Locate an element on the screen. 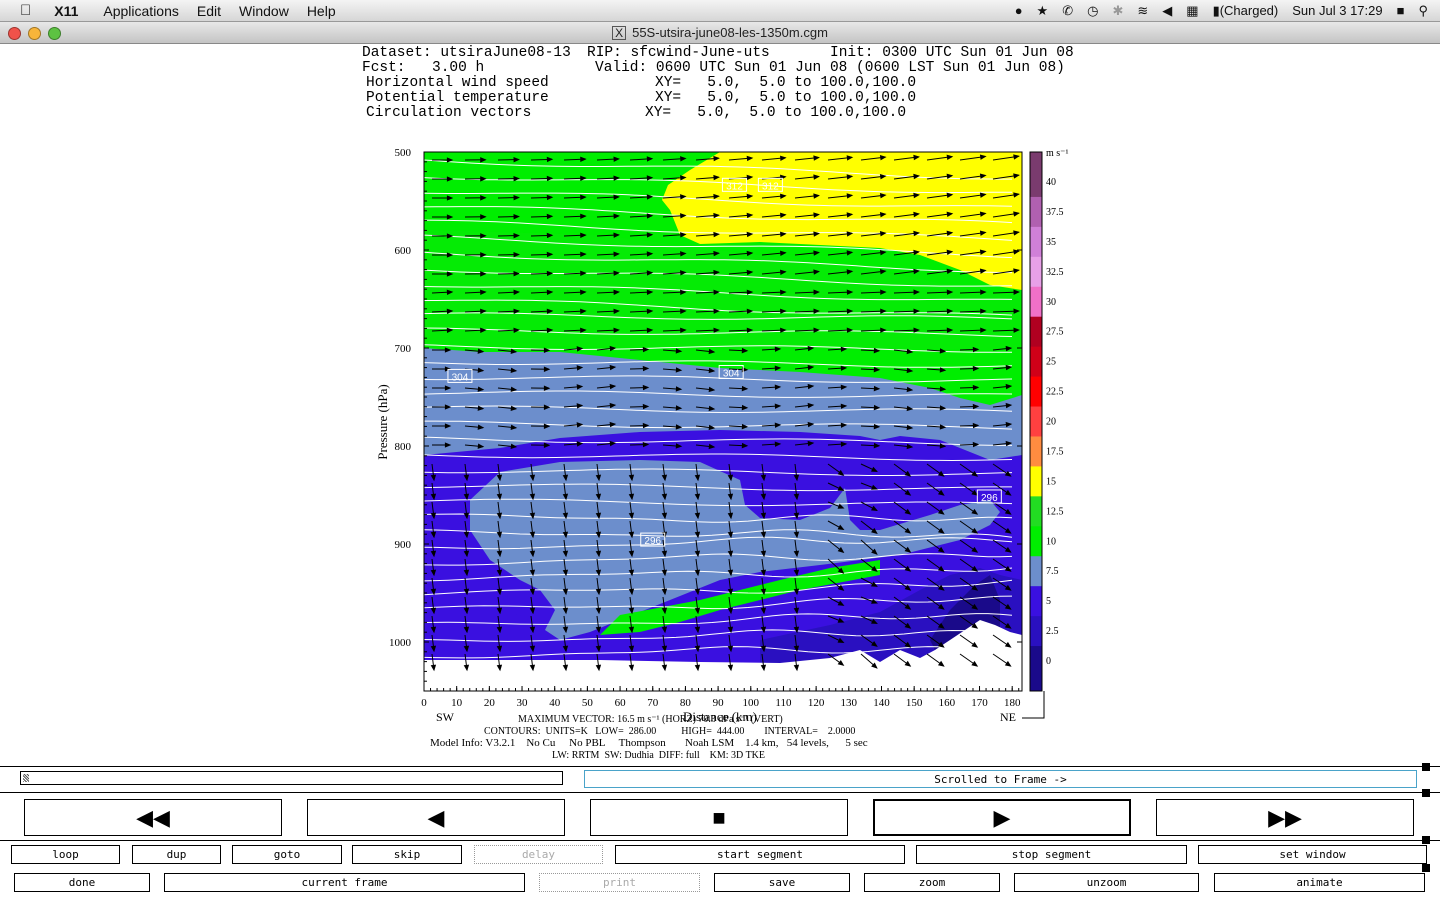 This screenshot has height=900, width=1440. stop-segment-button: stop segment is located at coordinates (1051, 854).